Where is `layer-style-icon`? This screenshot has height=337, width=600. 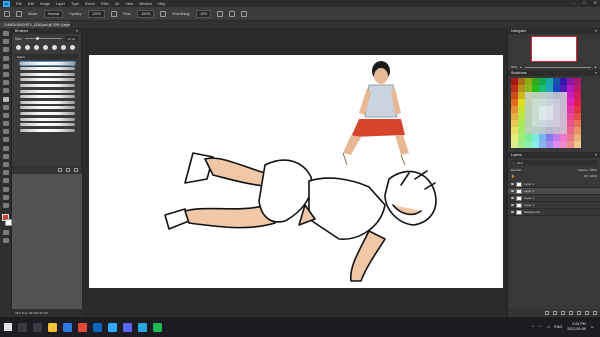 layer-style-icon is located at coordinates (555, 313).